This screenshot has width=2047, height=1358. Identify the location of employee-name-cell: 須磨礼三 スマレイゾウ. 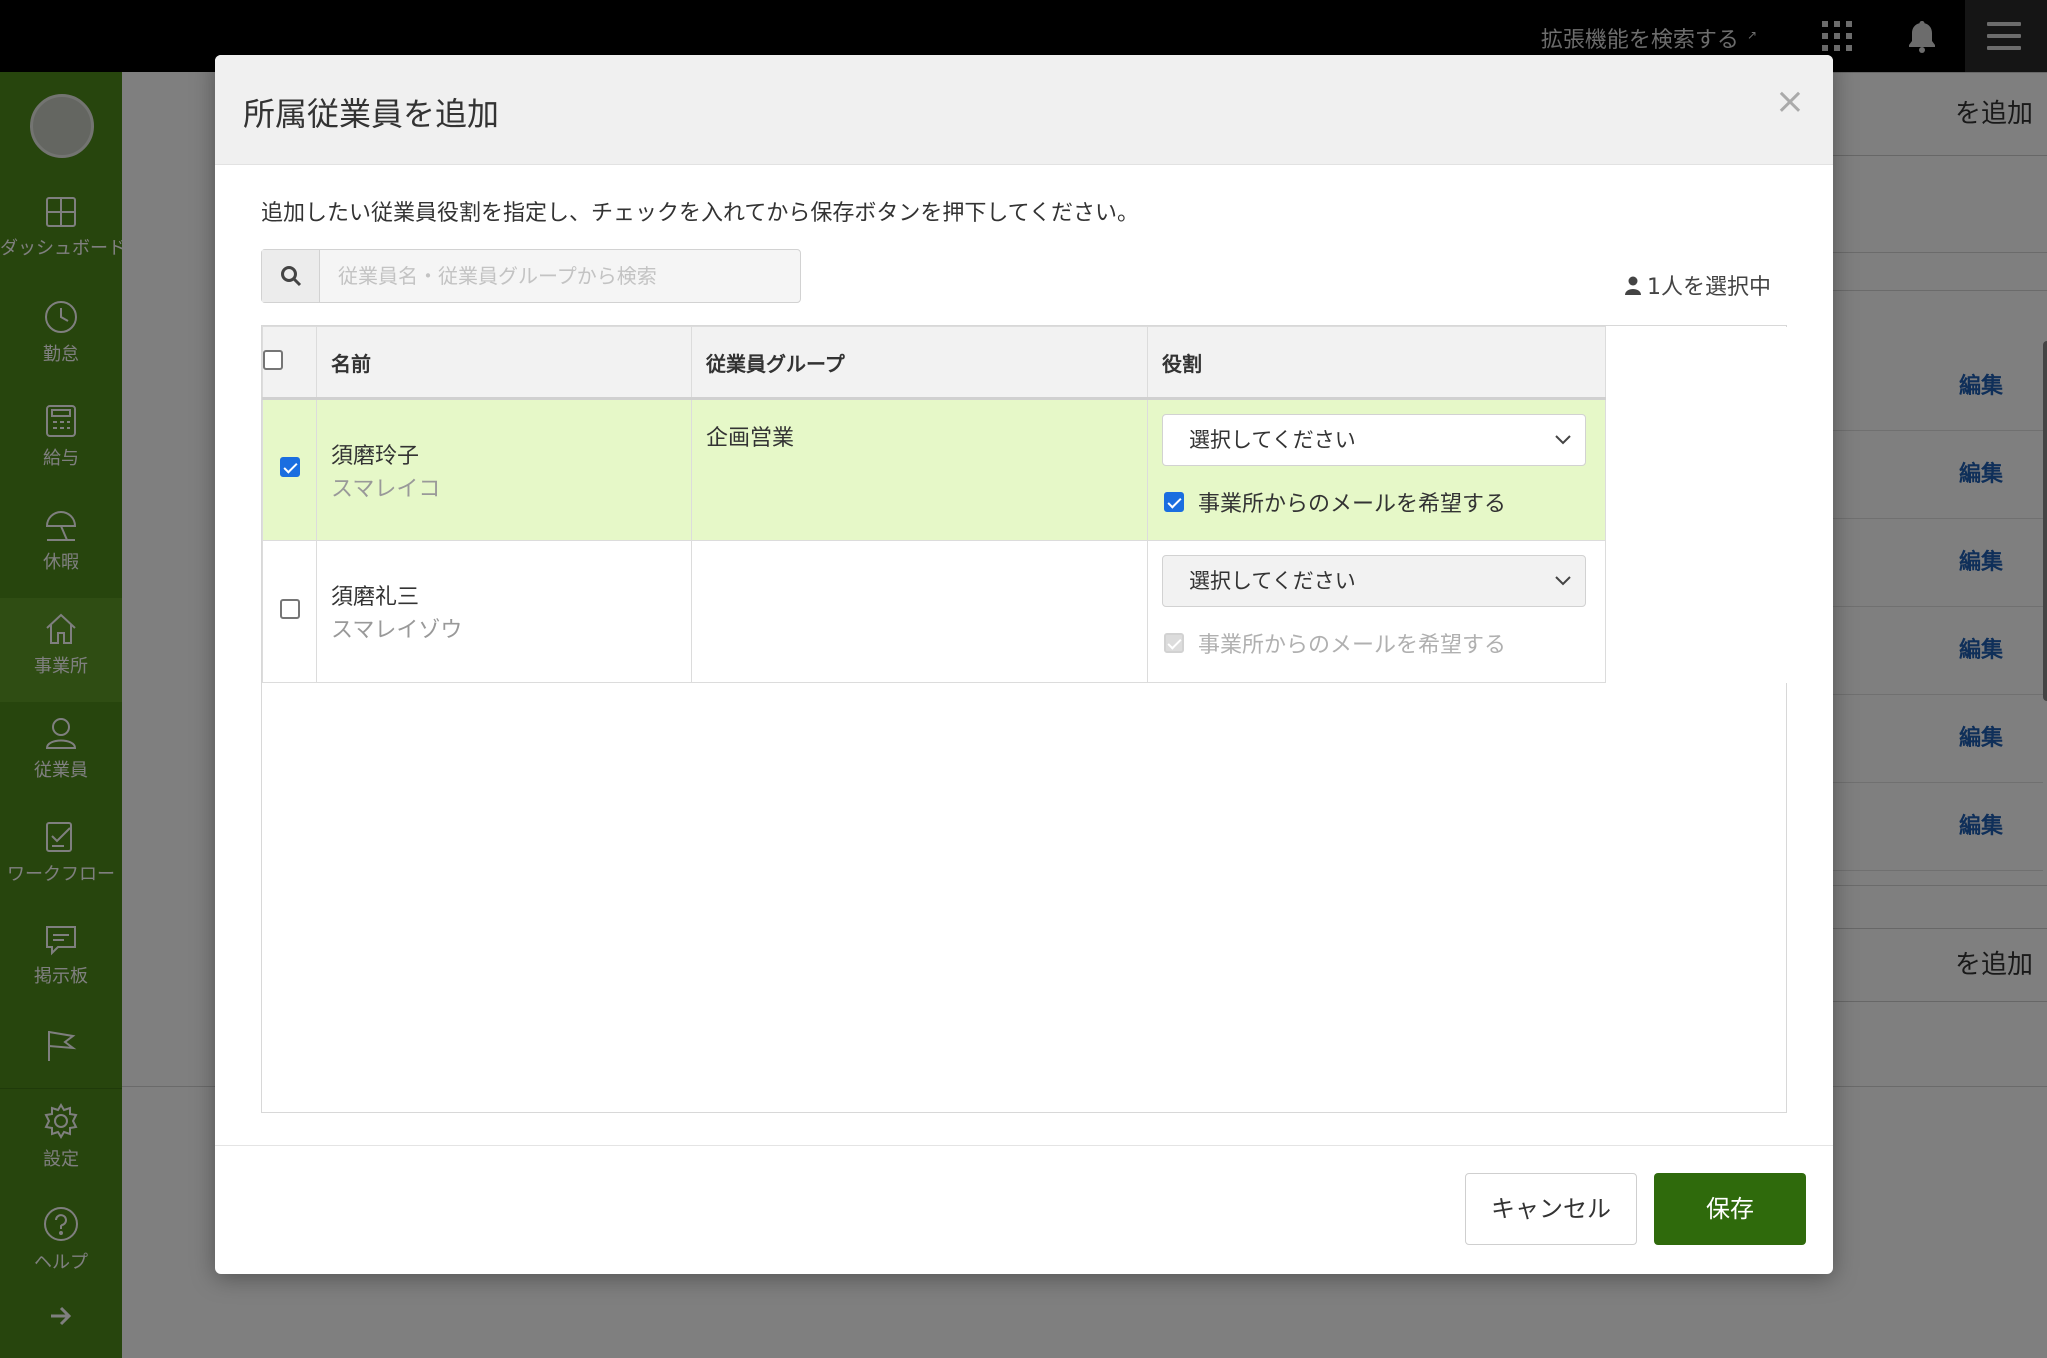
(504, 611).